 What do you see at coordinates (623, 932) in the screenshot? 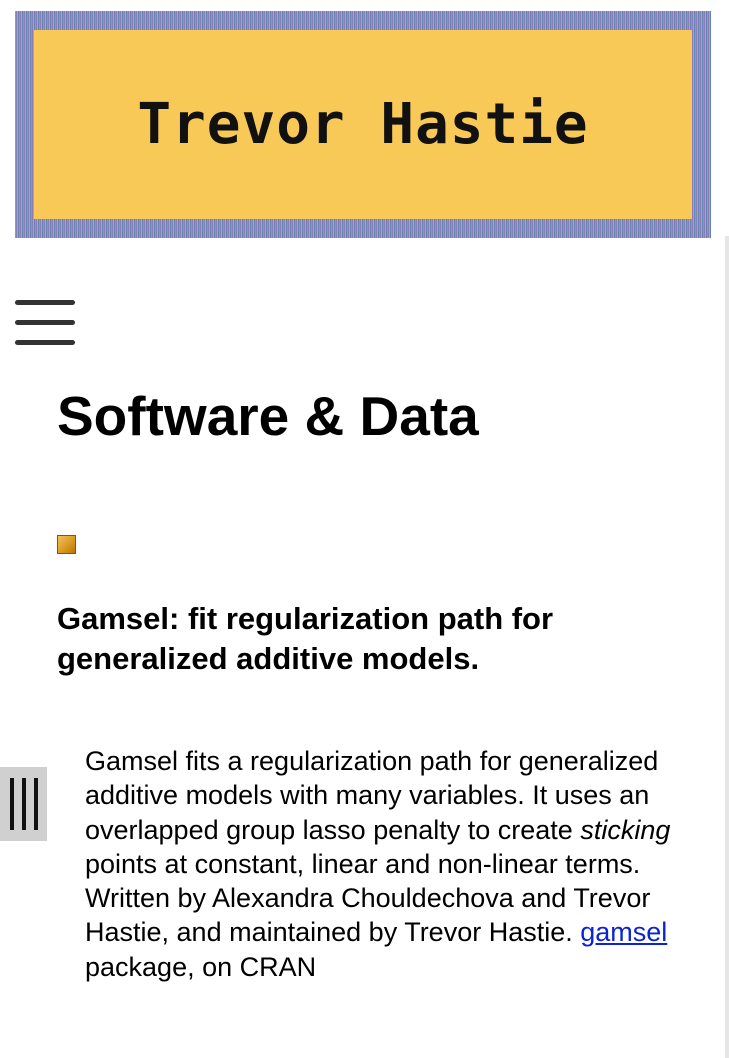
I see `gamsel-package-link: gamsel` at bounding box center [623, 932].